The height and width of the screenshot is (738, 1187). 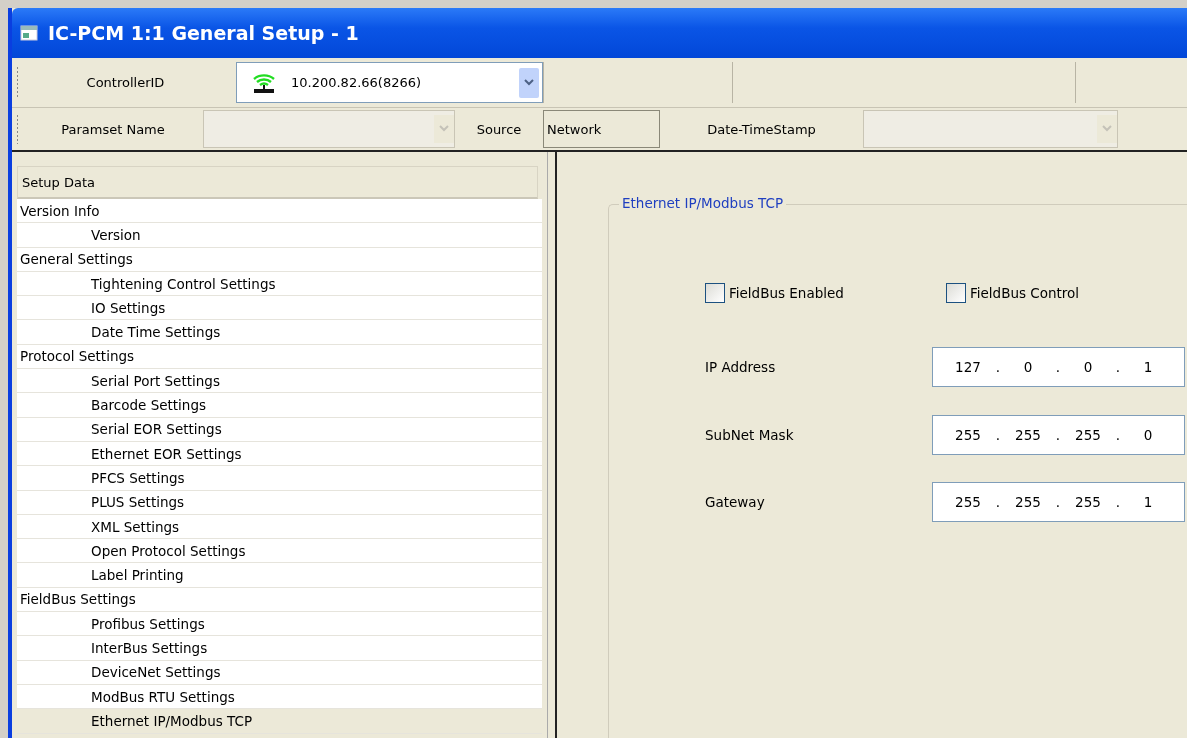 I want to click on tree-item: DeviceNet Settings, so click(x=279, y=672).